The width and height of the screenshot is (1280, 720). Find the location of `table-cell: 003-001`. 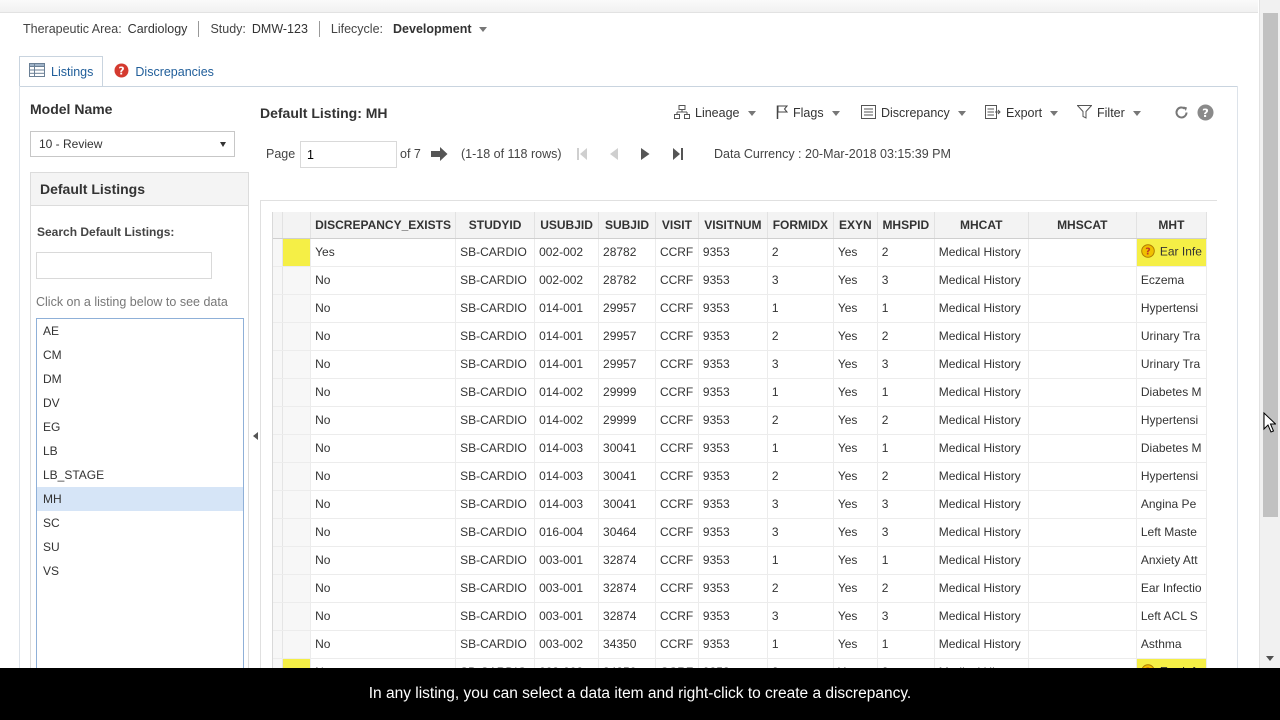

table-cell: 003-001 is located at coordinates (567, 588).